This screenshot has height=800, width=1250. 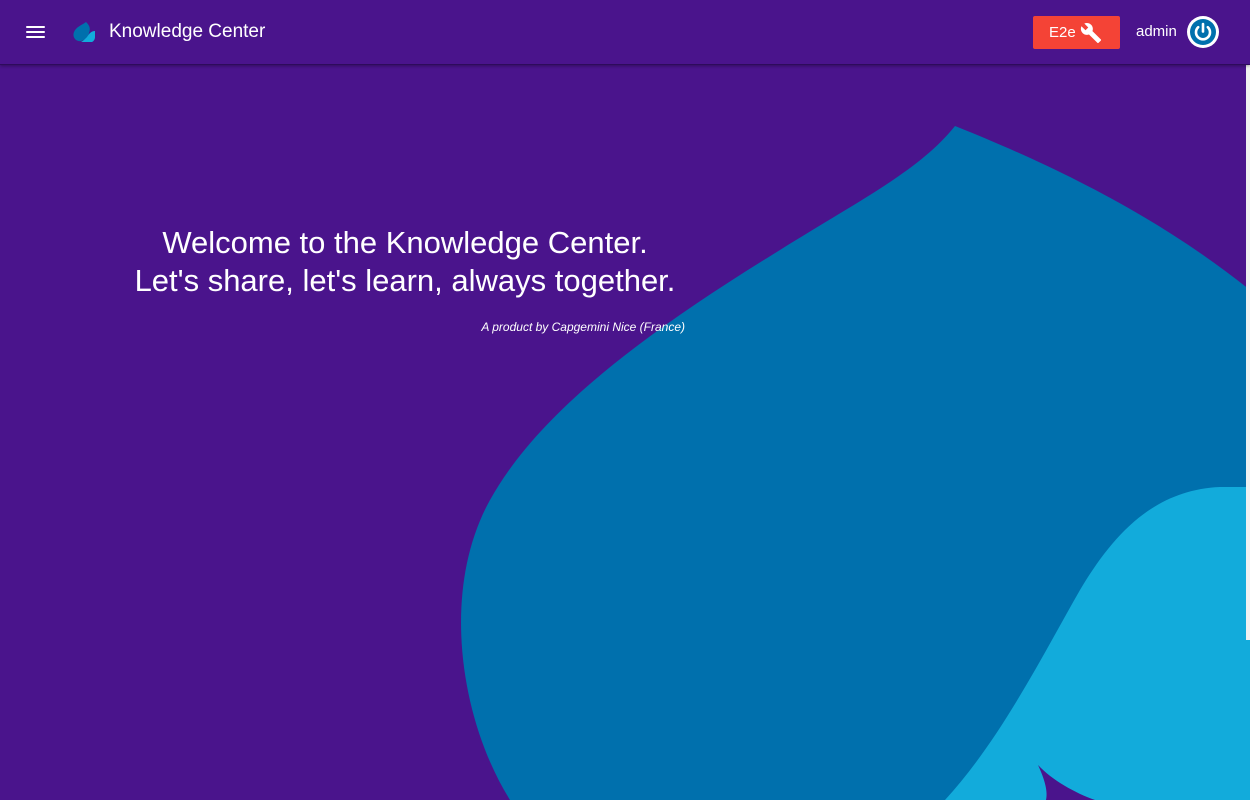 What do you see at coordinates (405, 242) in the screenshot?
I see `welcome-line-1: Welcome to the Knowledge Center.` at bounding box center [405, 242].